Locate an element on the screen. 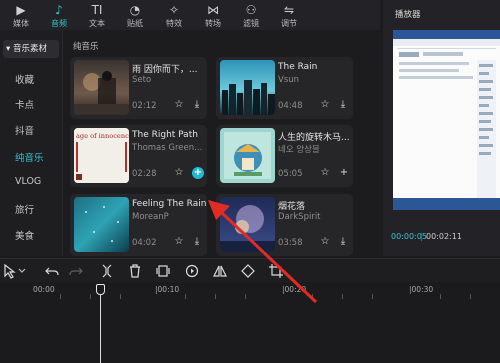 This screenshot has height=363, width=500. mirror-icon is located at coordinates (220, 271).